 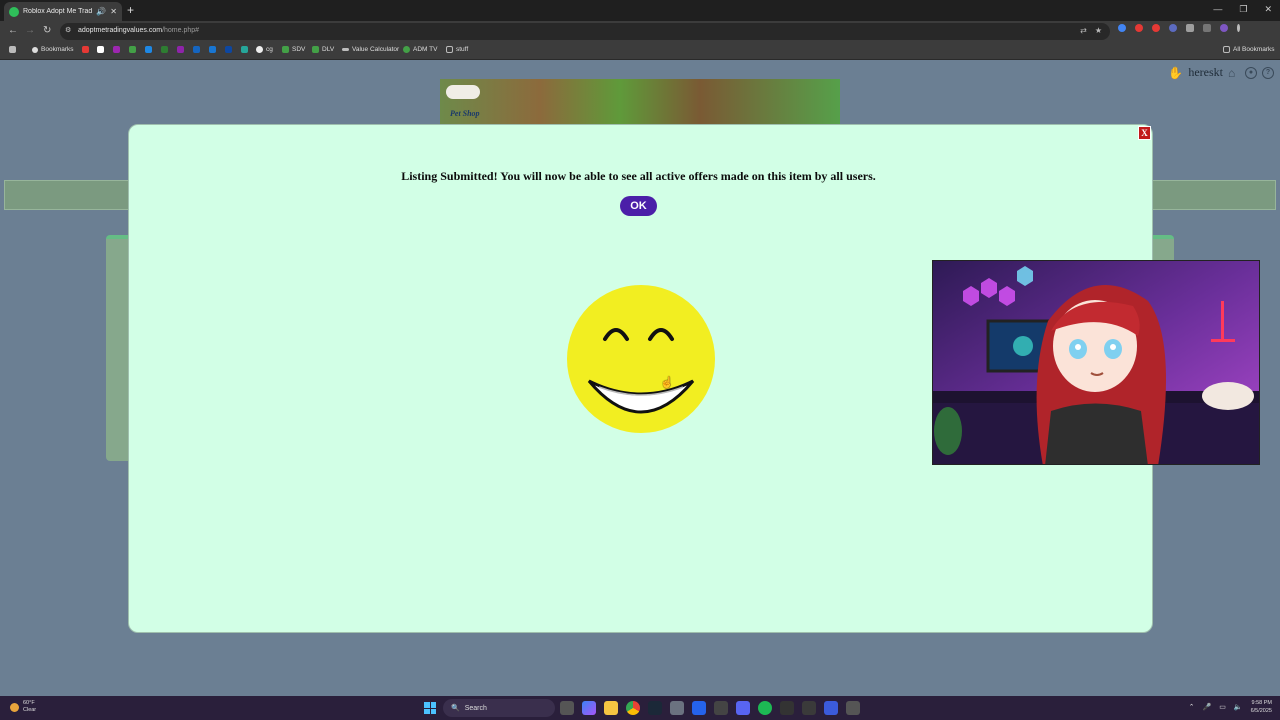 I want to click on smiley-face-icon, so click(x=641, y=359).